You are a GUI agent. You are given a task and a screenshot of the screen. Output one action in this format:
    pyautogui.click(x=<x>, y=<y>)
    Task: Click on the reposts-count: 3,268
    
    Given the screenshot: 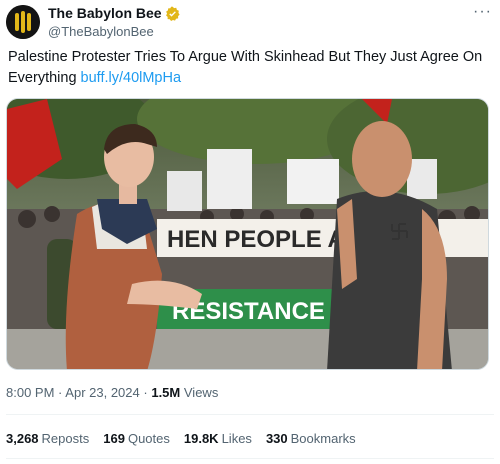 What is the action you would take?
    pyautogui.click(x=22, y=438)
    